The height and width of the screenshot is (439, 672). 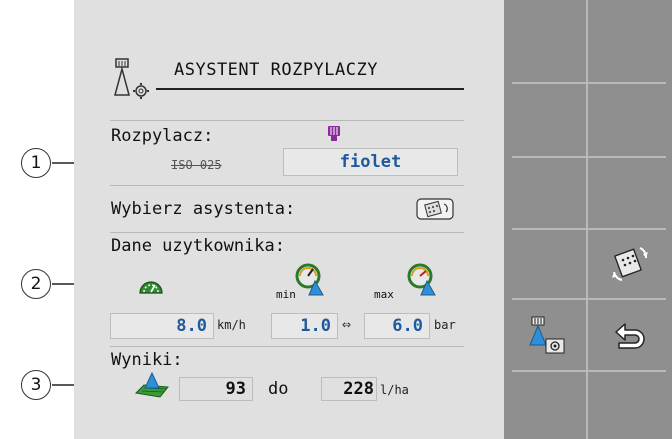 I want to click on pressure-gauge-icon, so click(x=310, y=280).